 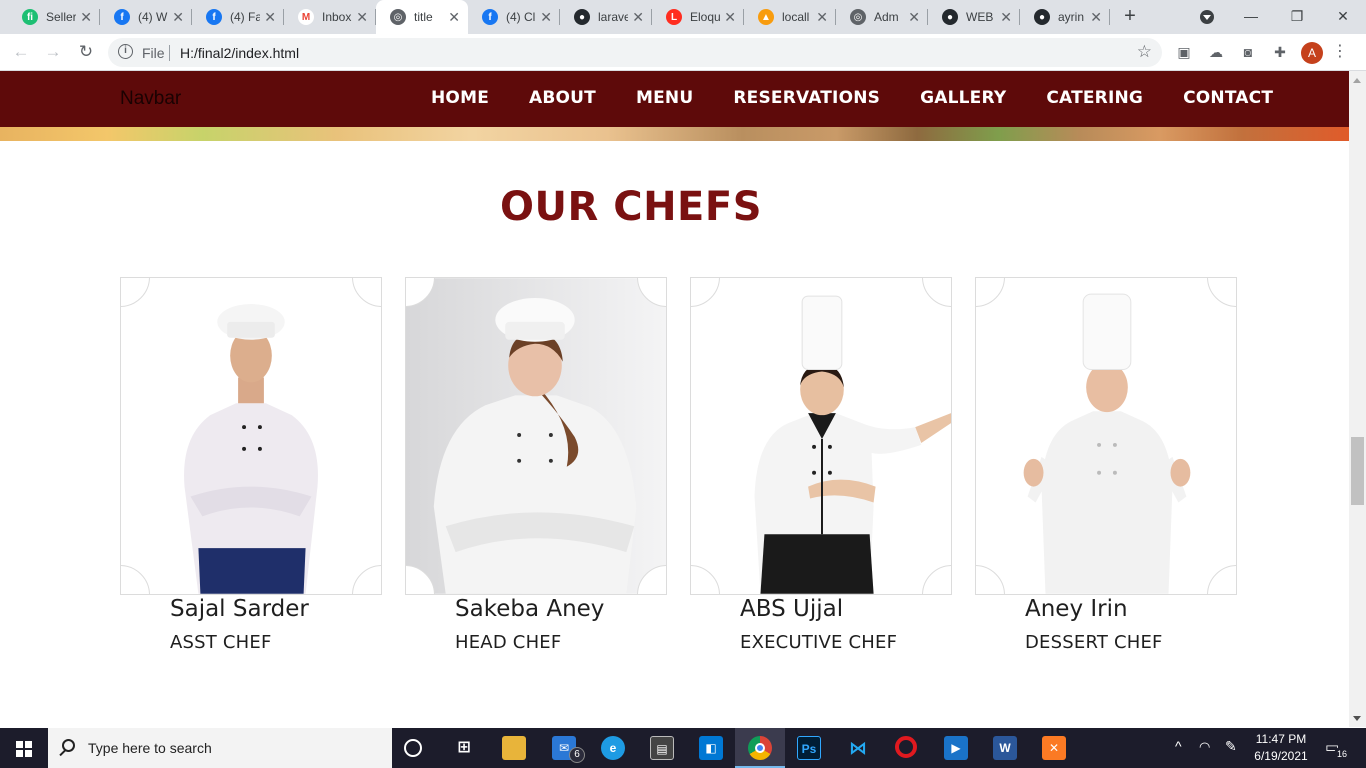 I want to click on taskbar-clock: 11:47 PM 6/19/2021, so click(x=1281, y=748).